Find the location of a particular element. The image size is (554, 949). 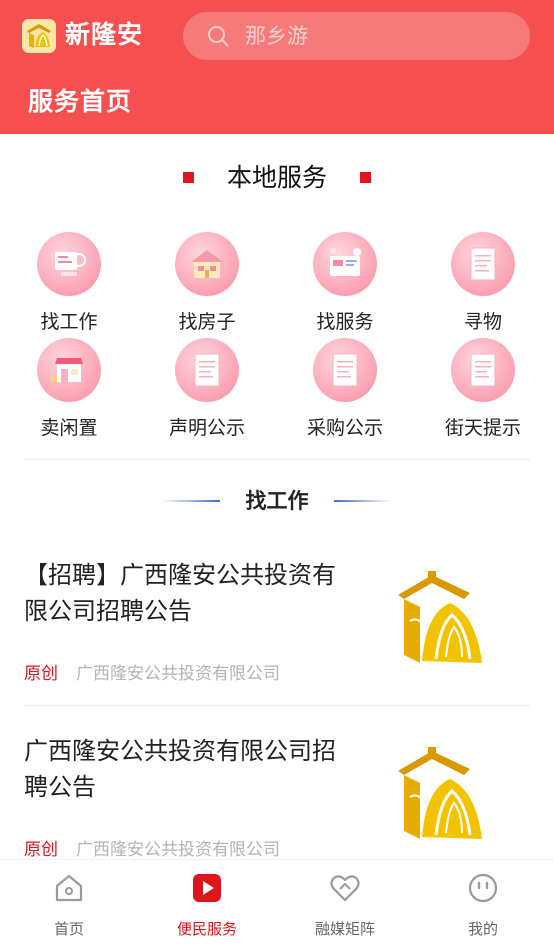

service-item-lost-found: 寻物 is located at coordinates (483, 285).